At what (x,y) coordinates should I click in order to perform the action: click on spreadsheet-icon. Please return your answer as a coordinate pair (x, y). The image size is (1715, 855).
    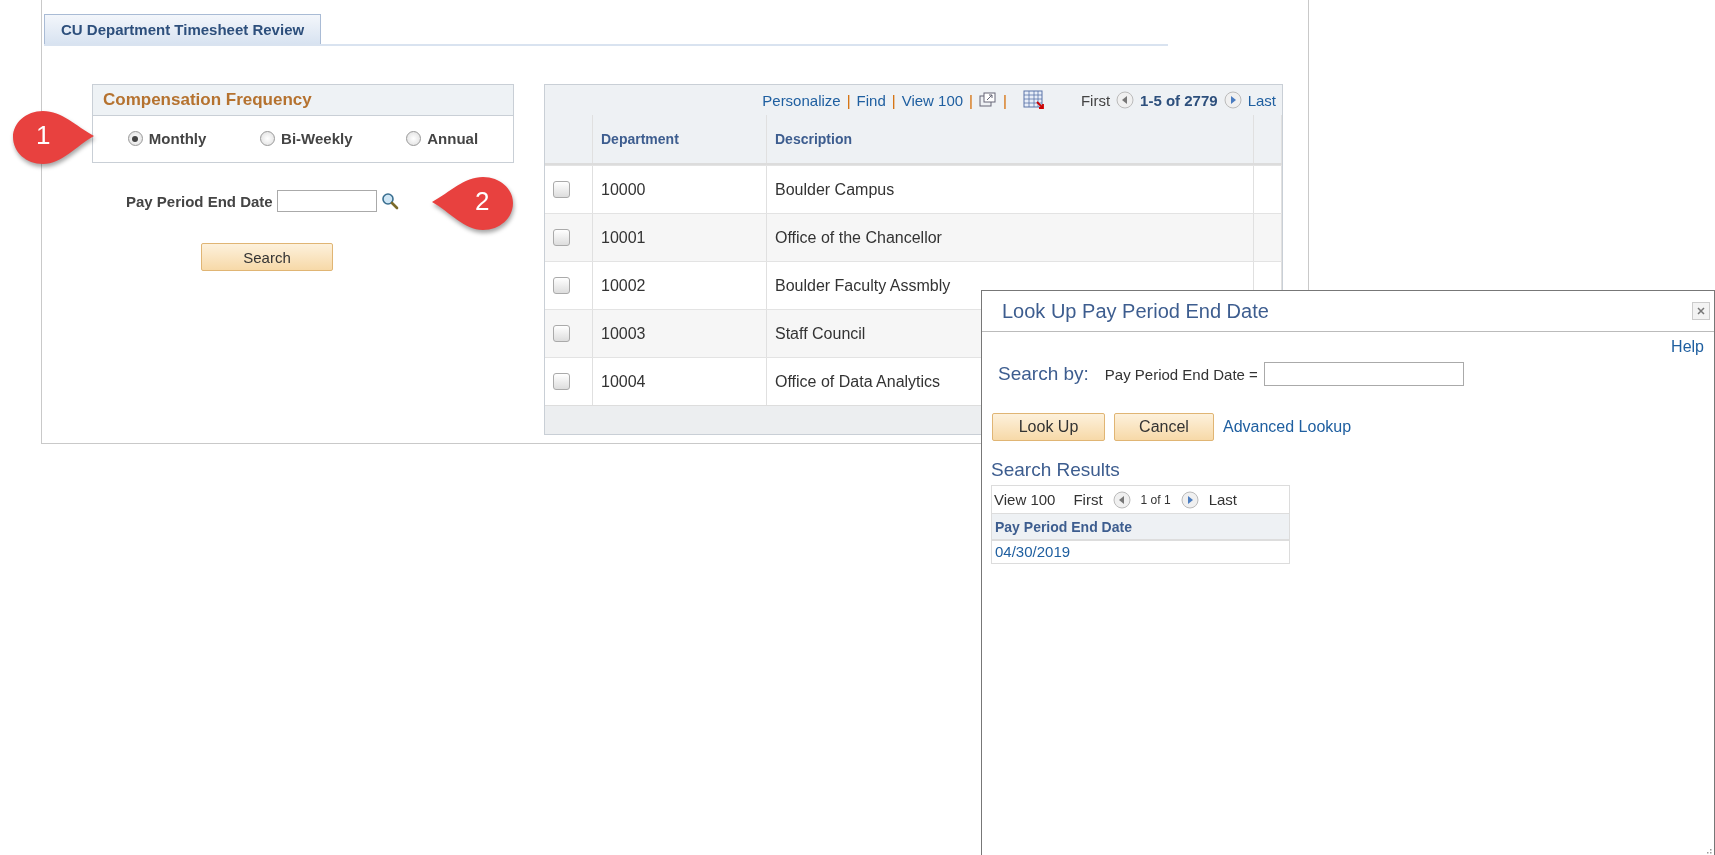
    Looking at the image, I should click on (1033, 100).